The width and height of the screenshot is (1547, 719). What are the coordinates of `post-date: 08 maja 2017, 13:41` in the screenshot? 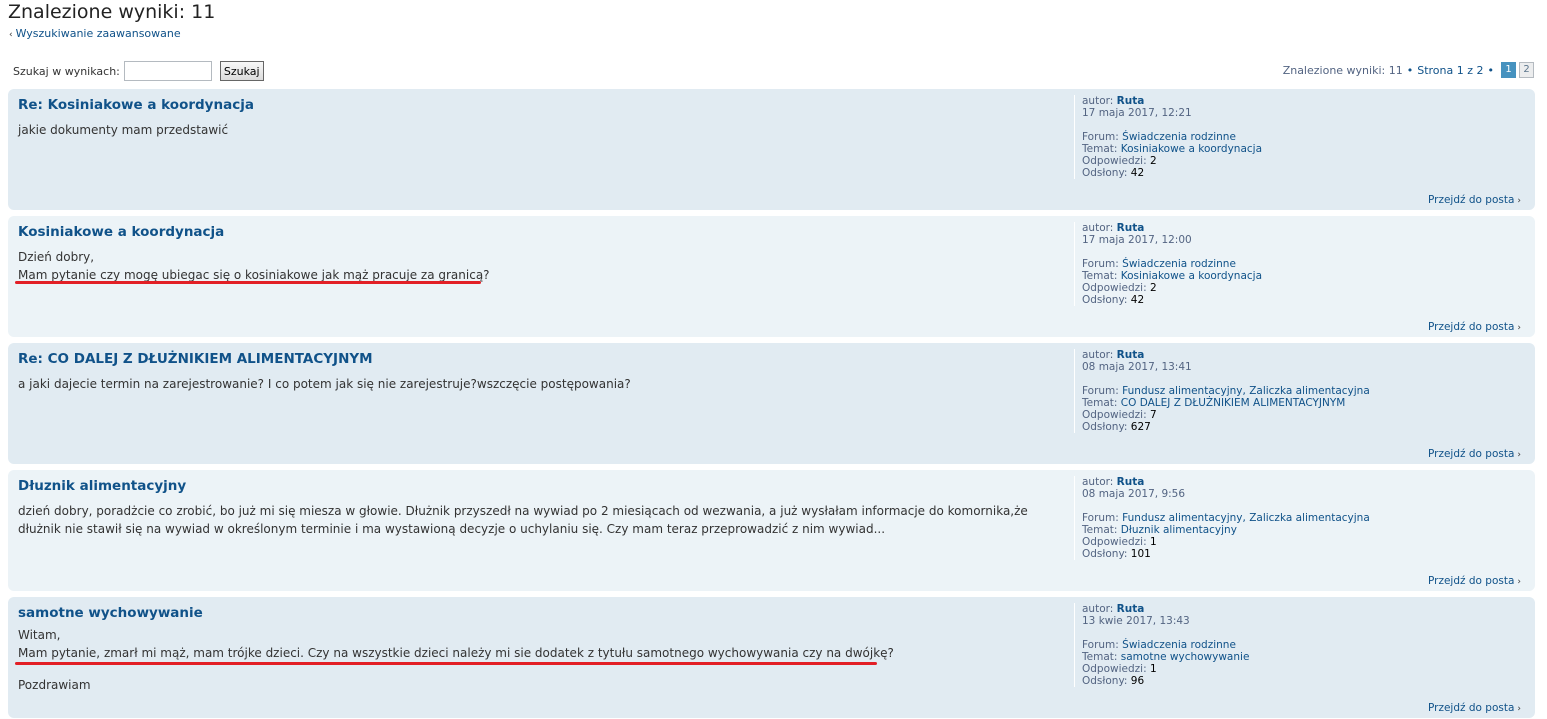 It's located at (1137, 367).